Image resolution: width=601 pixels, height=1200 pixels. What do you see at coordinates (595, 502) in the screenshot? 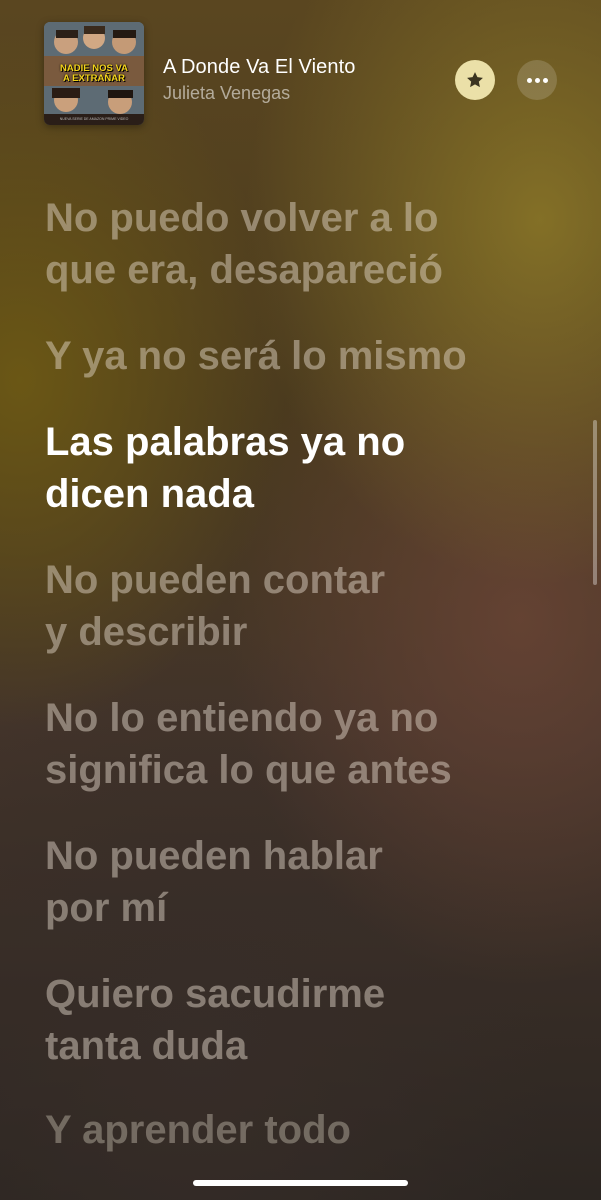
I see `scroll-indicator` at bounding box center [595, 502].